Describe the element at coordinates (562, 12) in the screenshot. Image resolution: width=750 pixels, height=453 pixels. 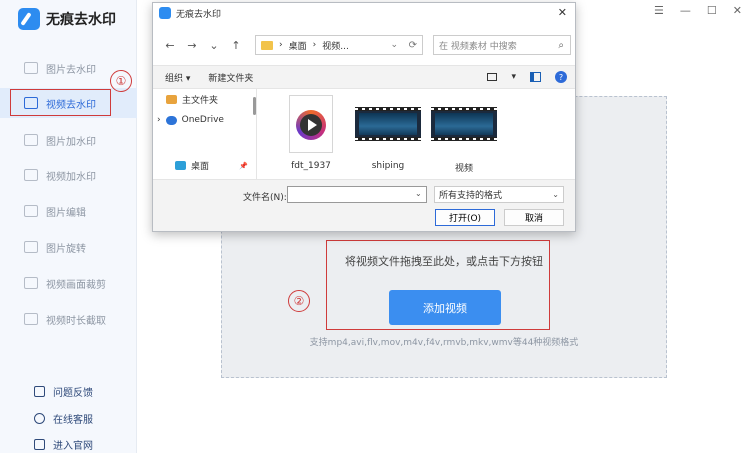
I see `dialog-close-icon: ✕` at that location.